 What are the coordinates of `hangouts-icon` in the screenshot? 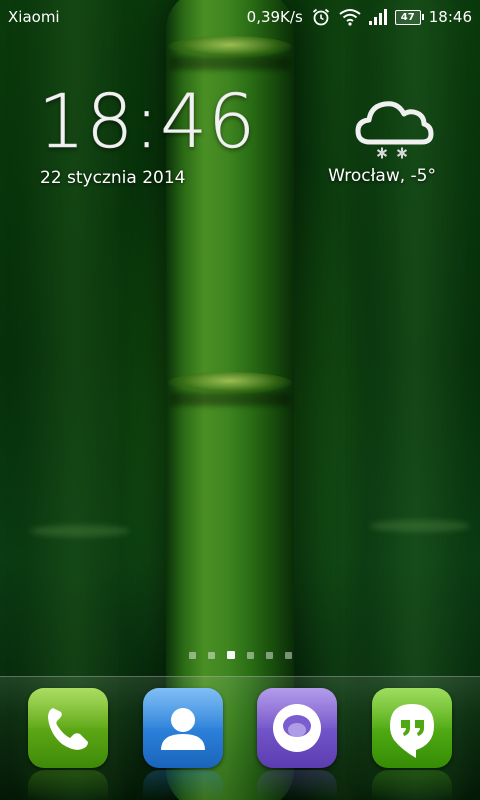 It's located at (412, 731).